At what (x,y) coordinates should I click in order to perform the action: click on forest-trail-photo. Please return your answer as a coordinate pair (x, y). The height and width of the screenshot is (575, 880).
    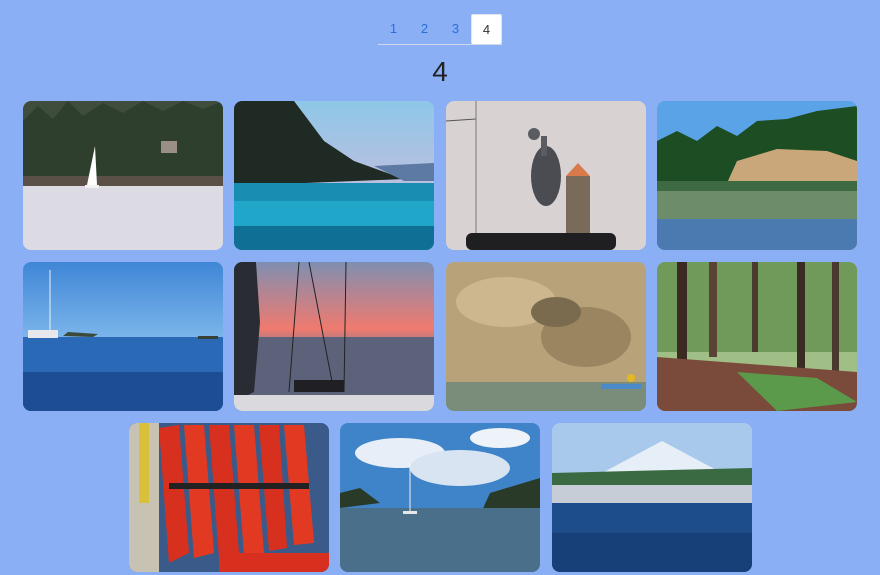
    Looking at the image, I should click on (757, 336).